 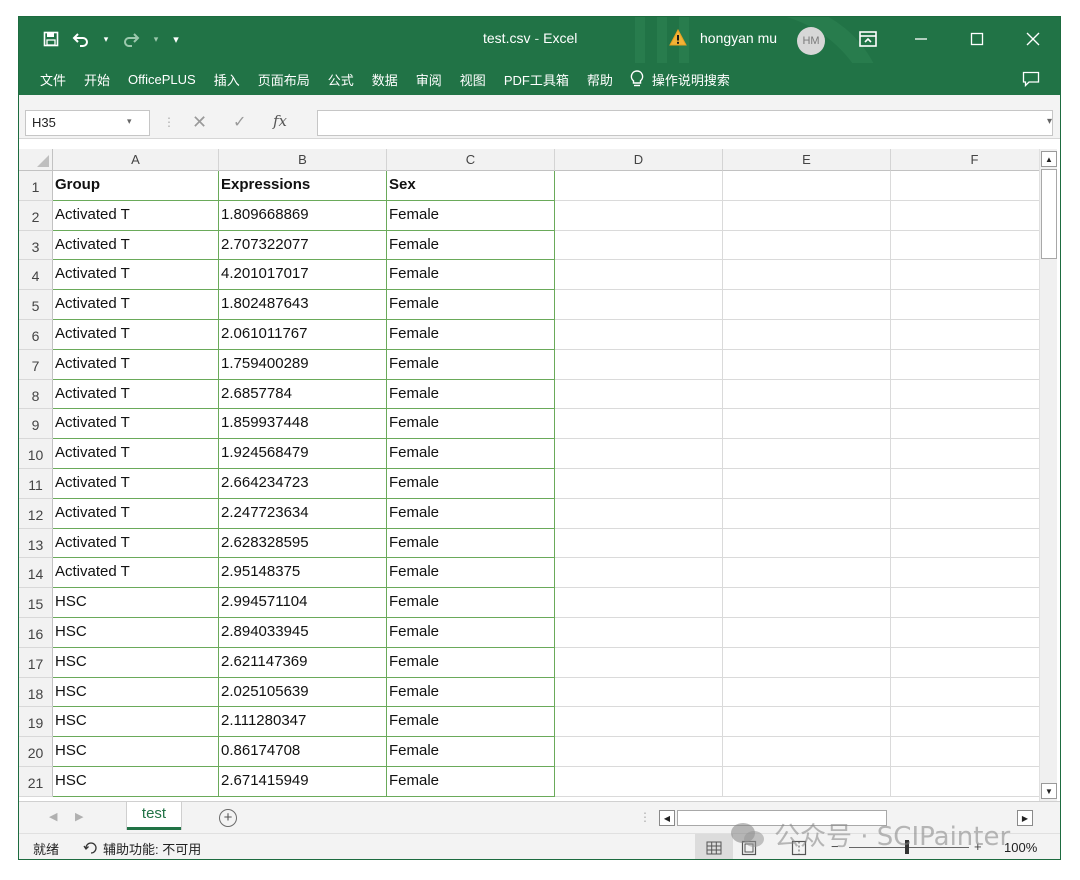 What do you see at coordinates (53, 816) in the screenshot?
I see `prev-sheet-icon: ◀` at bounding box center [53, 816].